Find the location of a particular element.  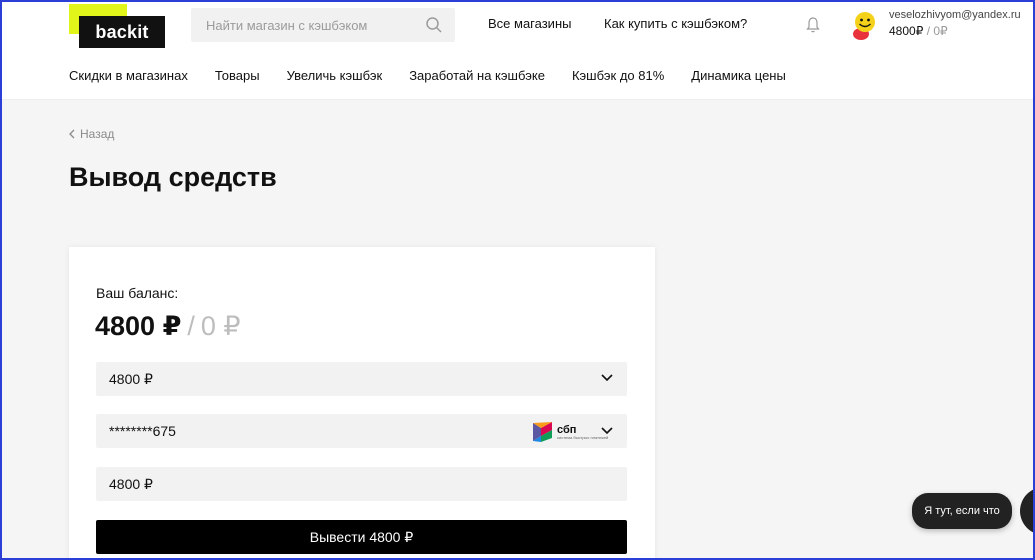

bell-icon is located at coordinates (813, 25).